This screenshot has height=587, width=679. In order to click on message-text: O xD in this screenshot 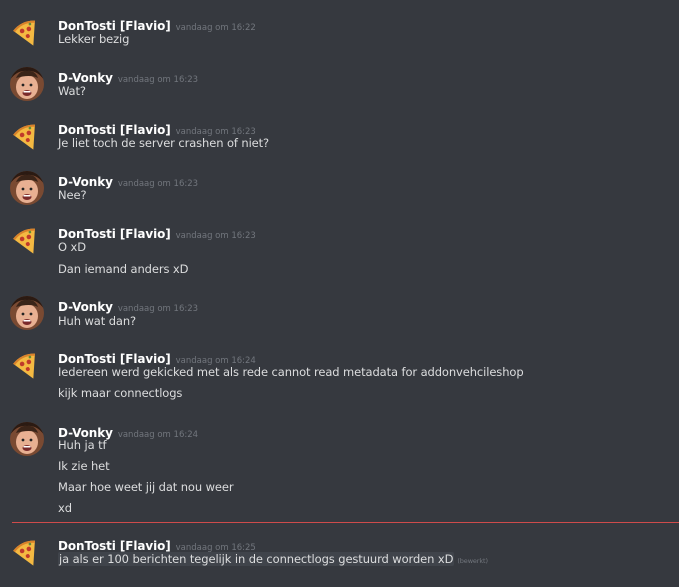, I will do `click(72, 247)`.